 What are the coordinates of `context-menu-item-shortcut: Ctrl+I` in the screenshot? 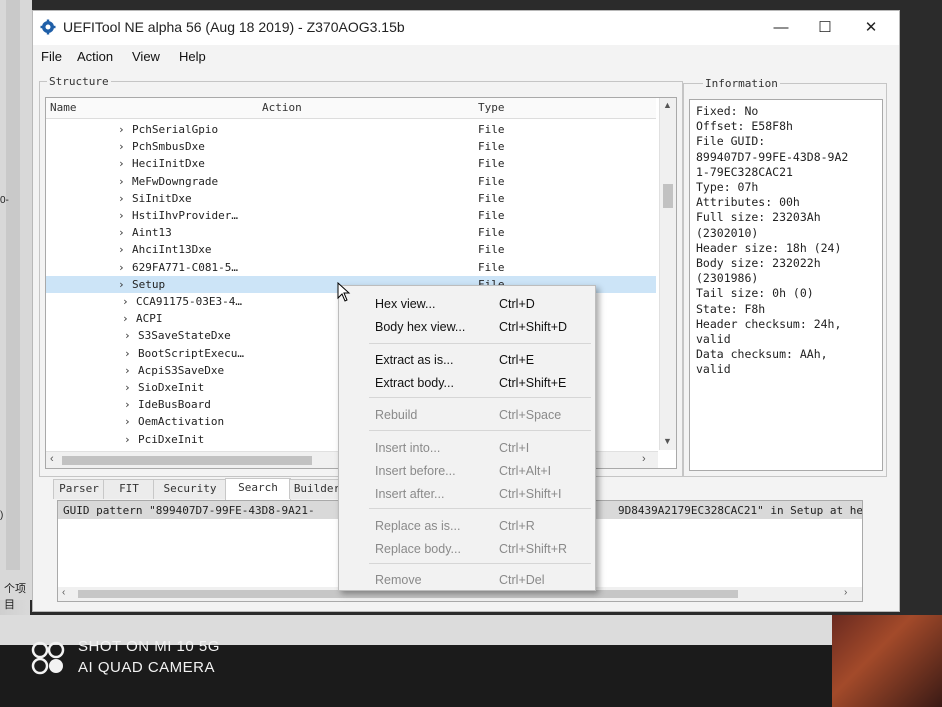 It's located at (514, 448).